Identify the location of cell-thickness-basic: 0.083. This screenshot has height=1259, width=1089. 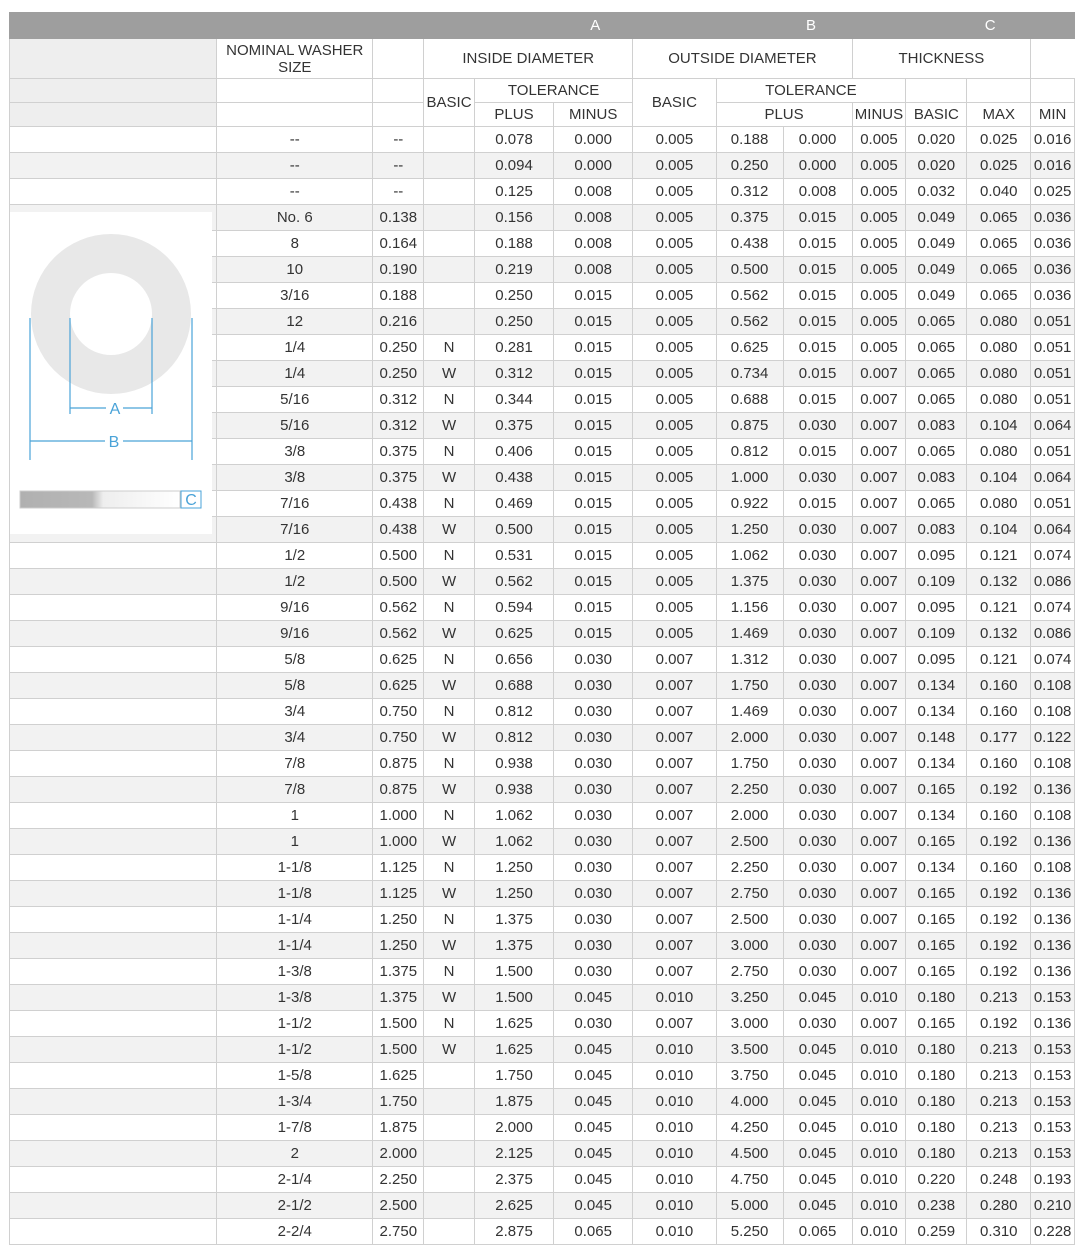
(936, 425).